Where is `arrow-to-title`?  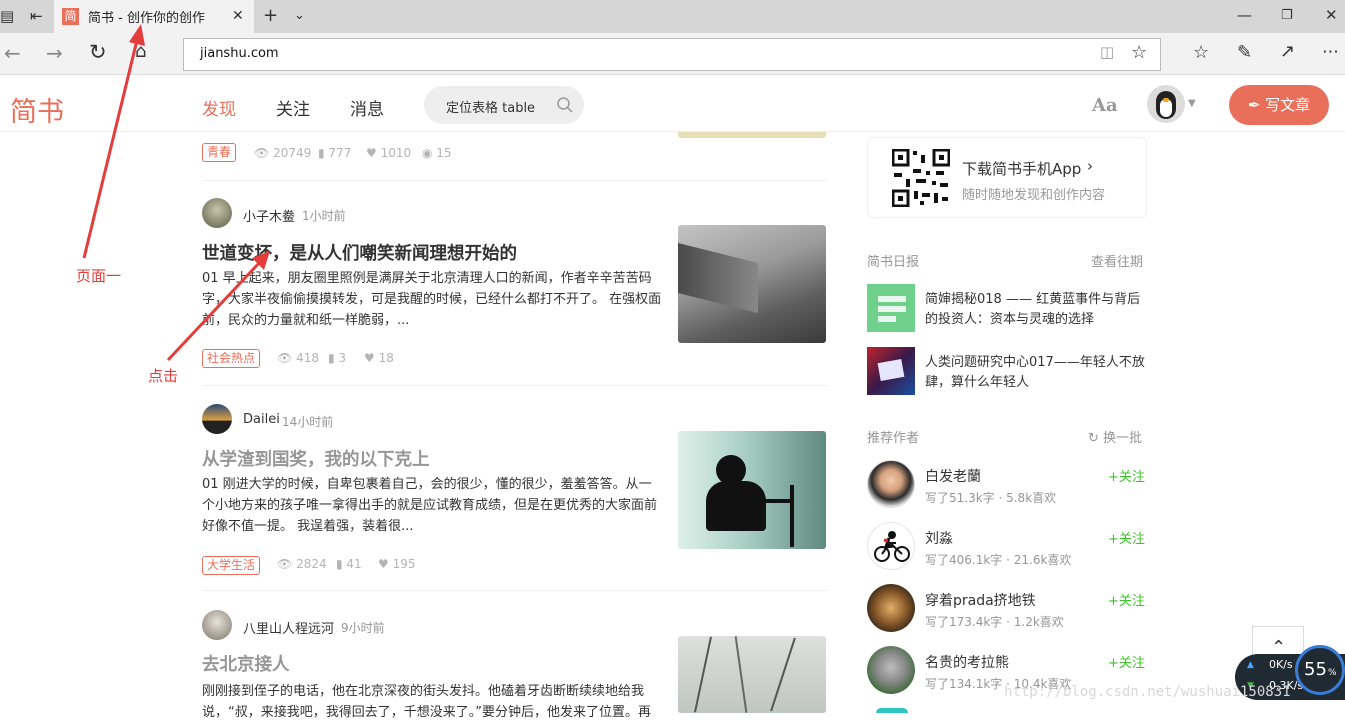
arrow-to-title is located at coordinates (214, 311).